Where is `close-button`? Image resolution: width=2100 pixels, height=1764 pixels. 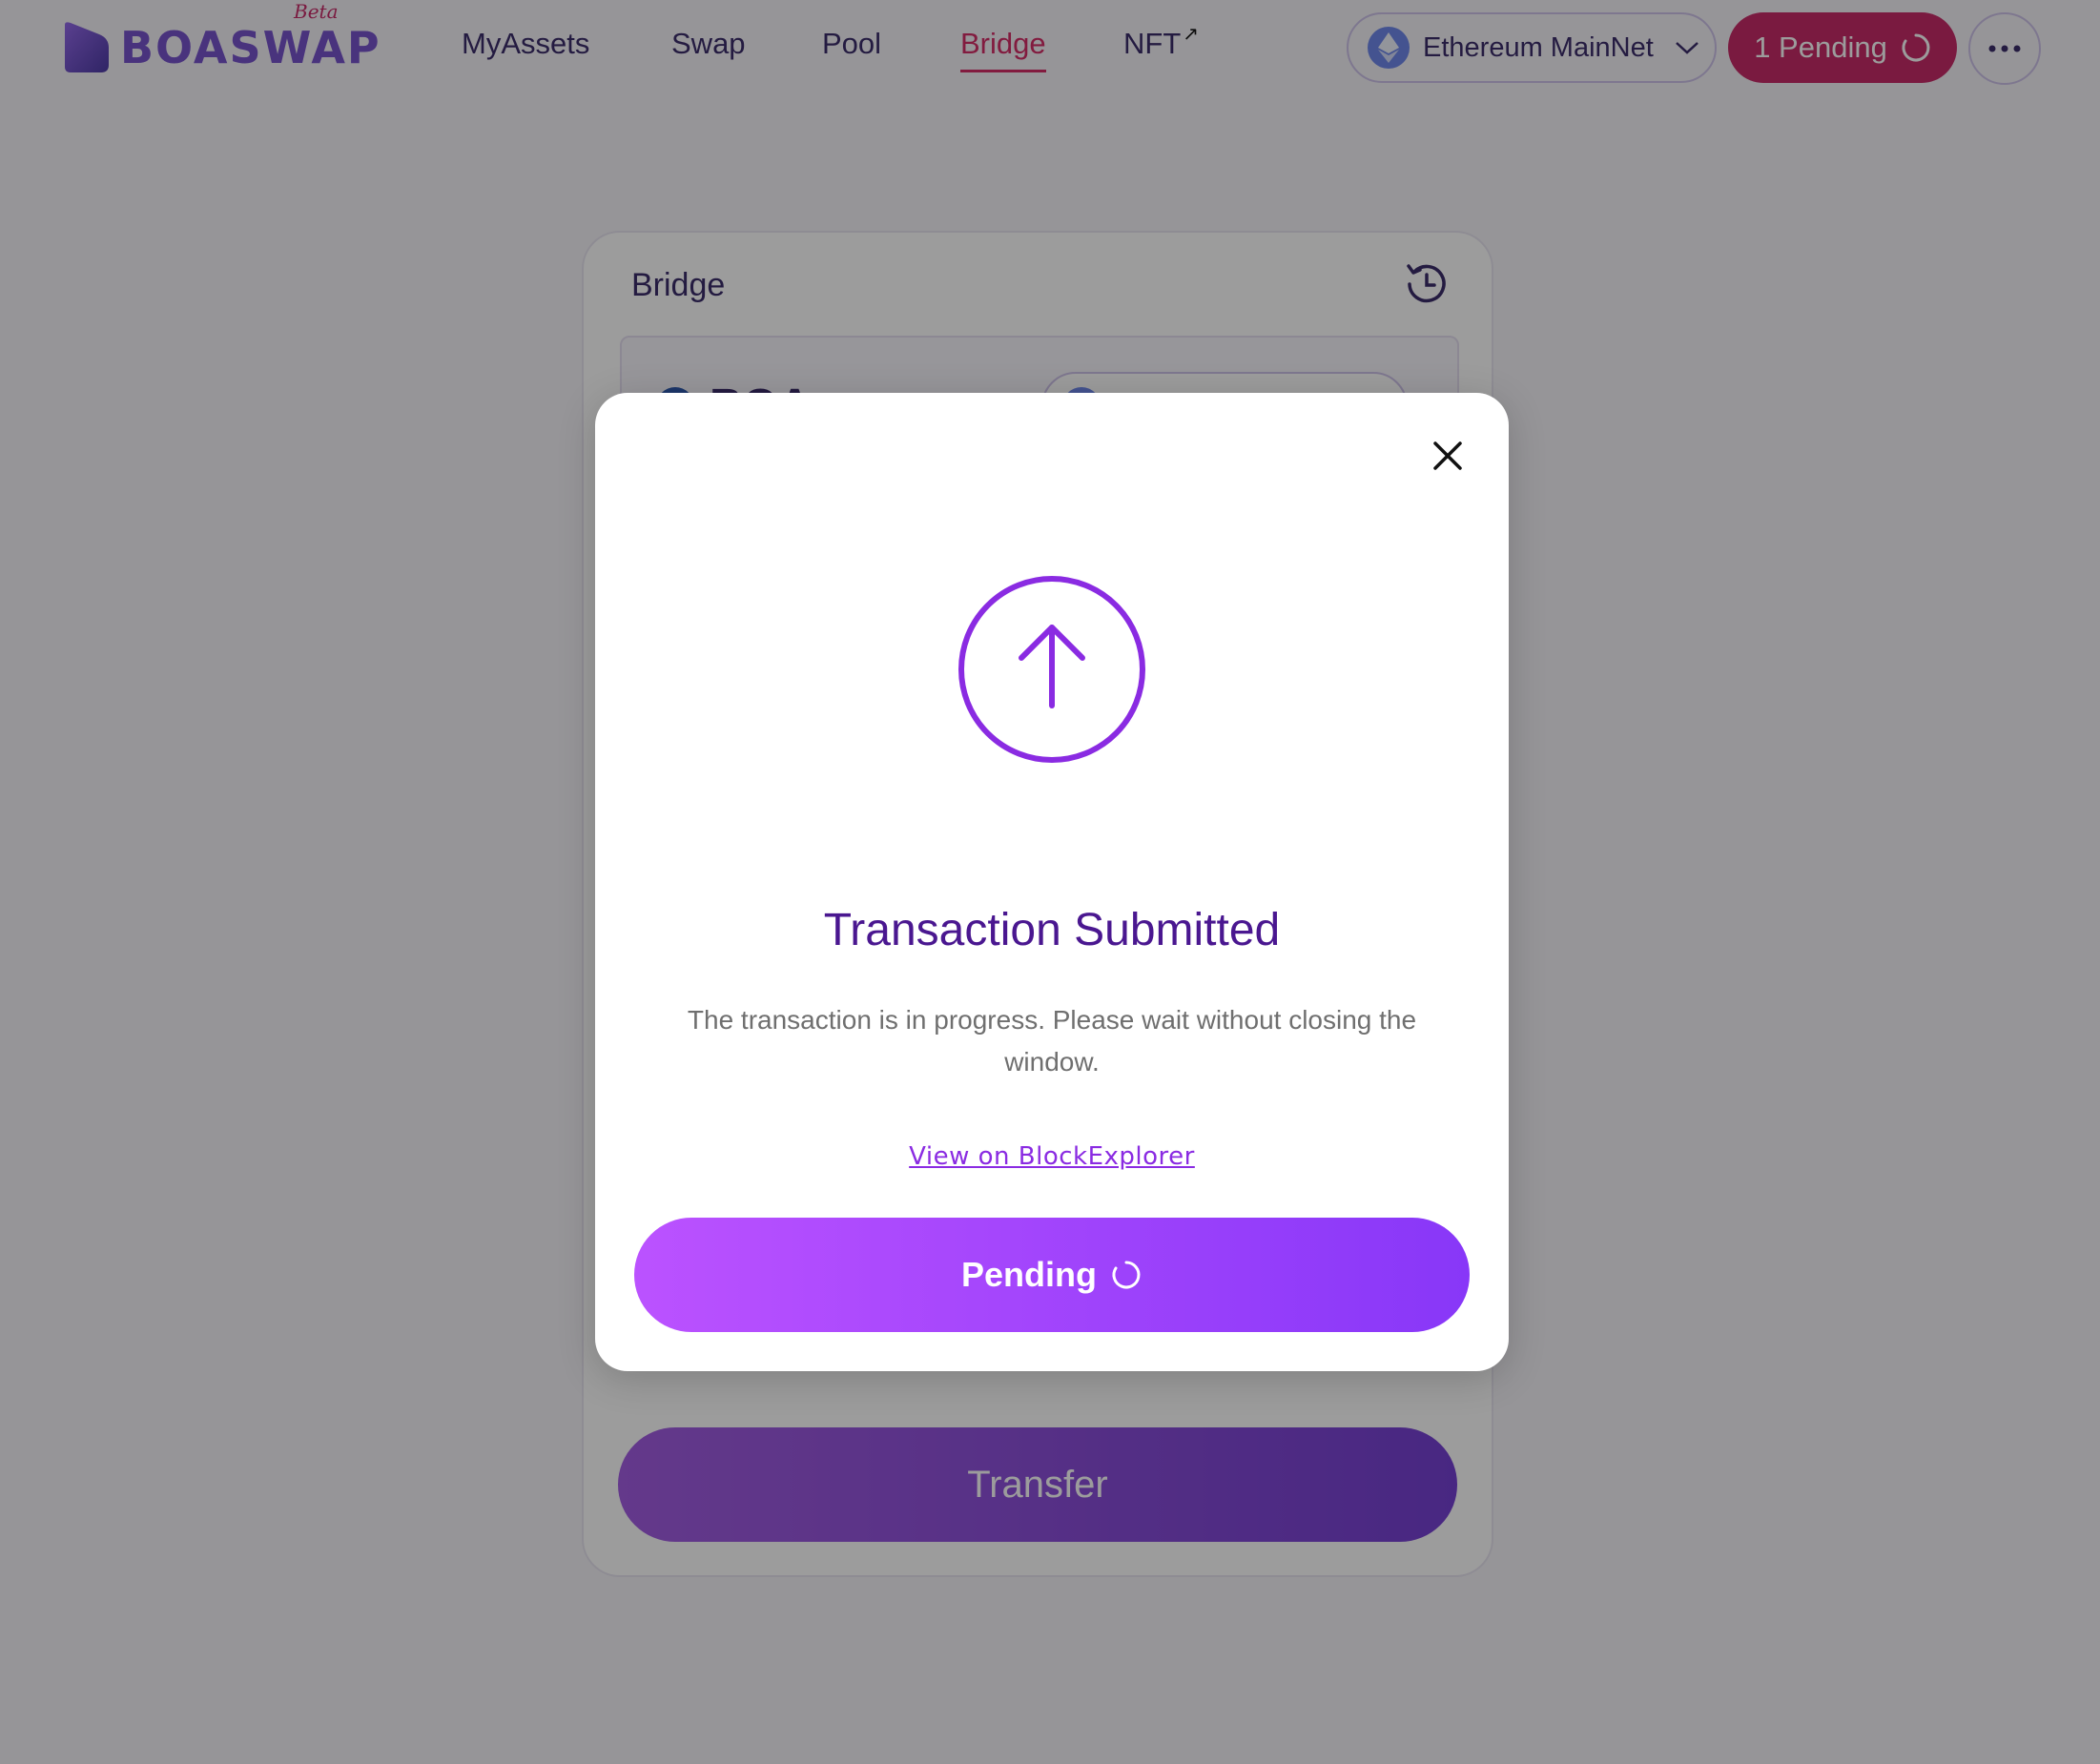
close-button is located at coordinates (1448, 456).